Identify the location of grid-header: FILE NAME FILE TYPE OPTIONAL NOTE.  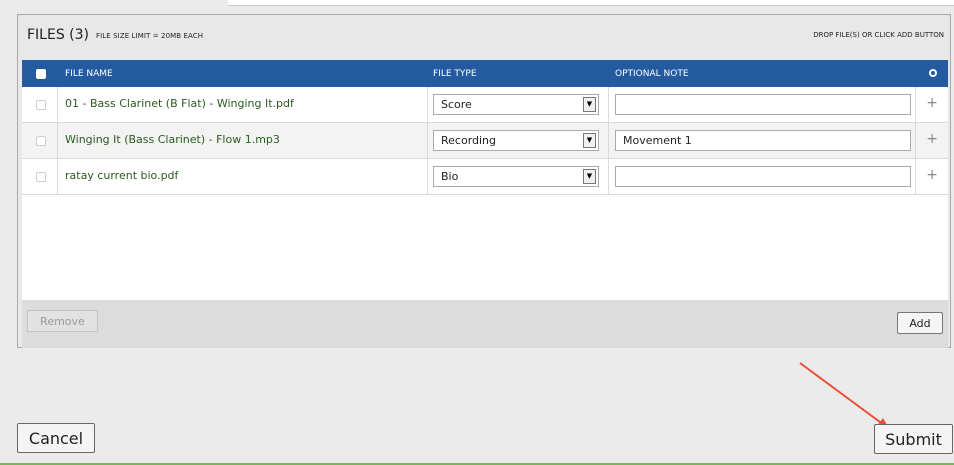
(485, 73).